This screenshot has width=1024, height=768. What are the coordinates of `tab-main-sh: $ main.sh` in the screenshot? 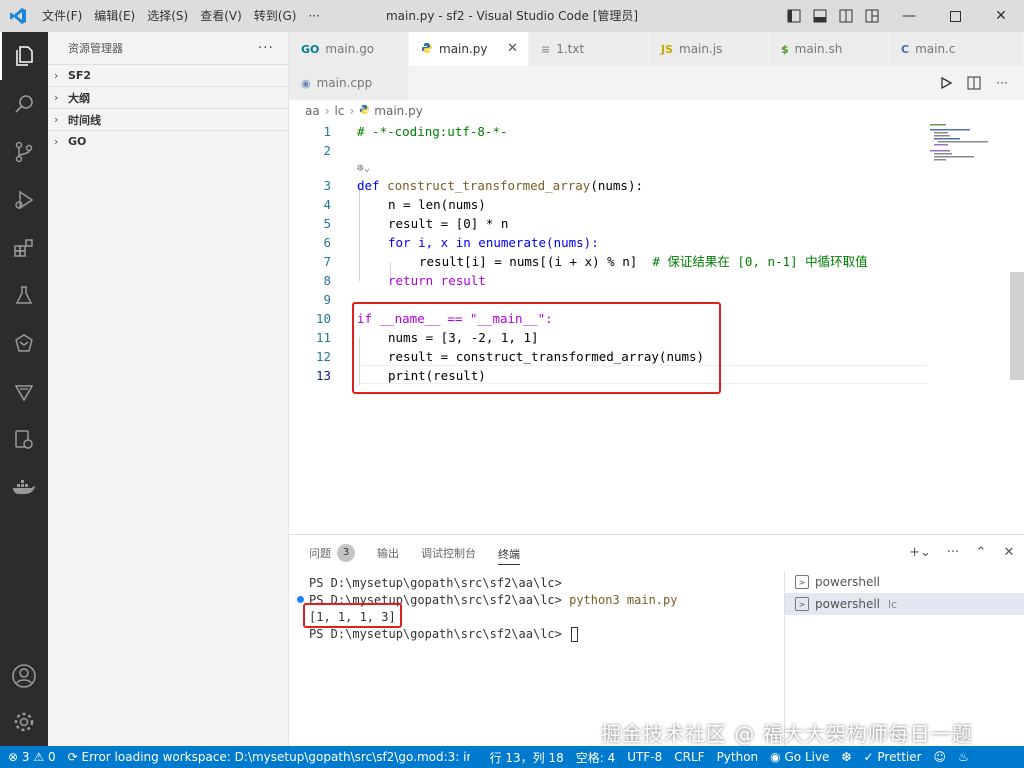 It's located at (829, 49).